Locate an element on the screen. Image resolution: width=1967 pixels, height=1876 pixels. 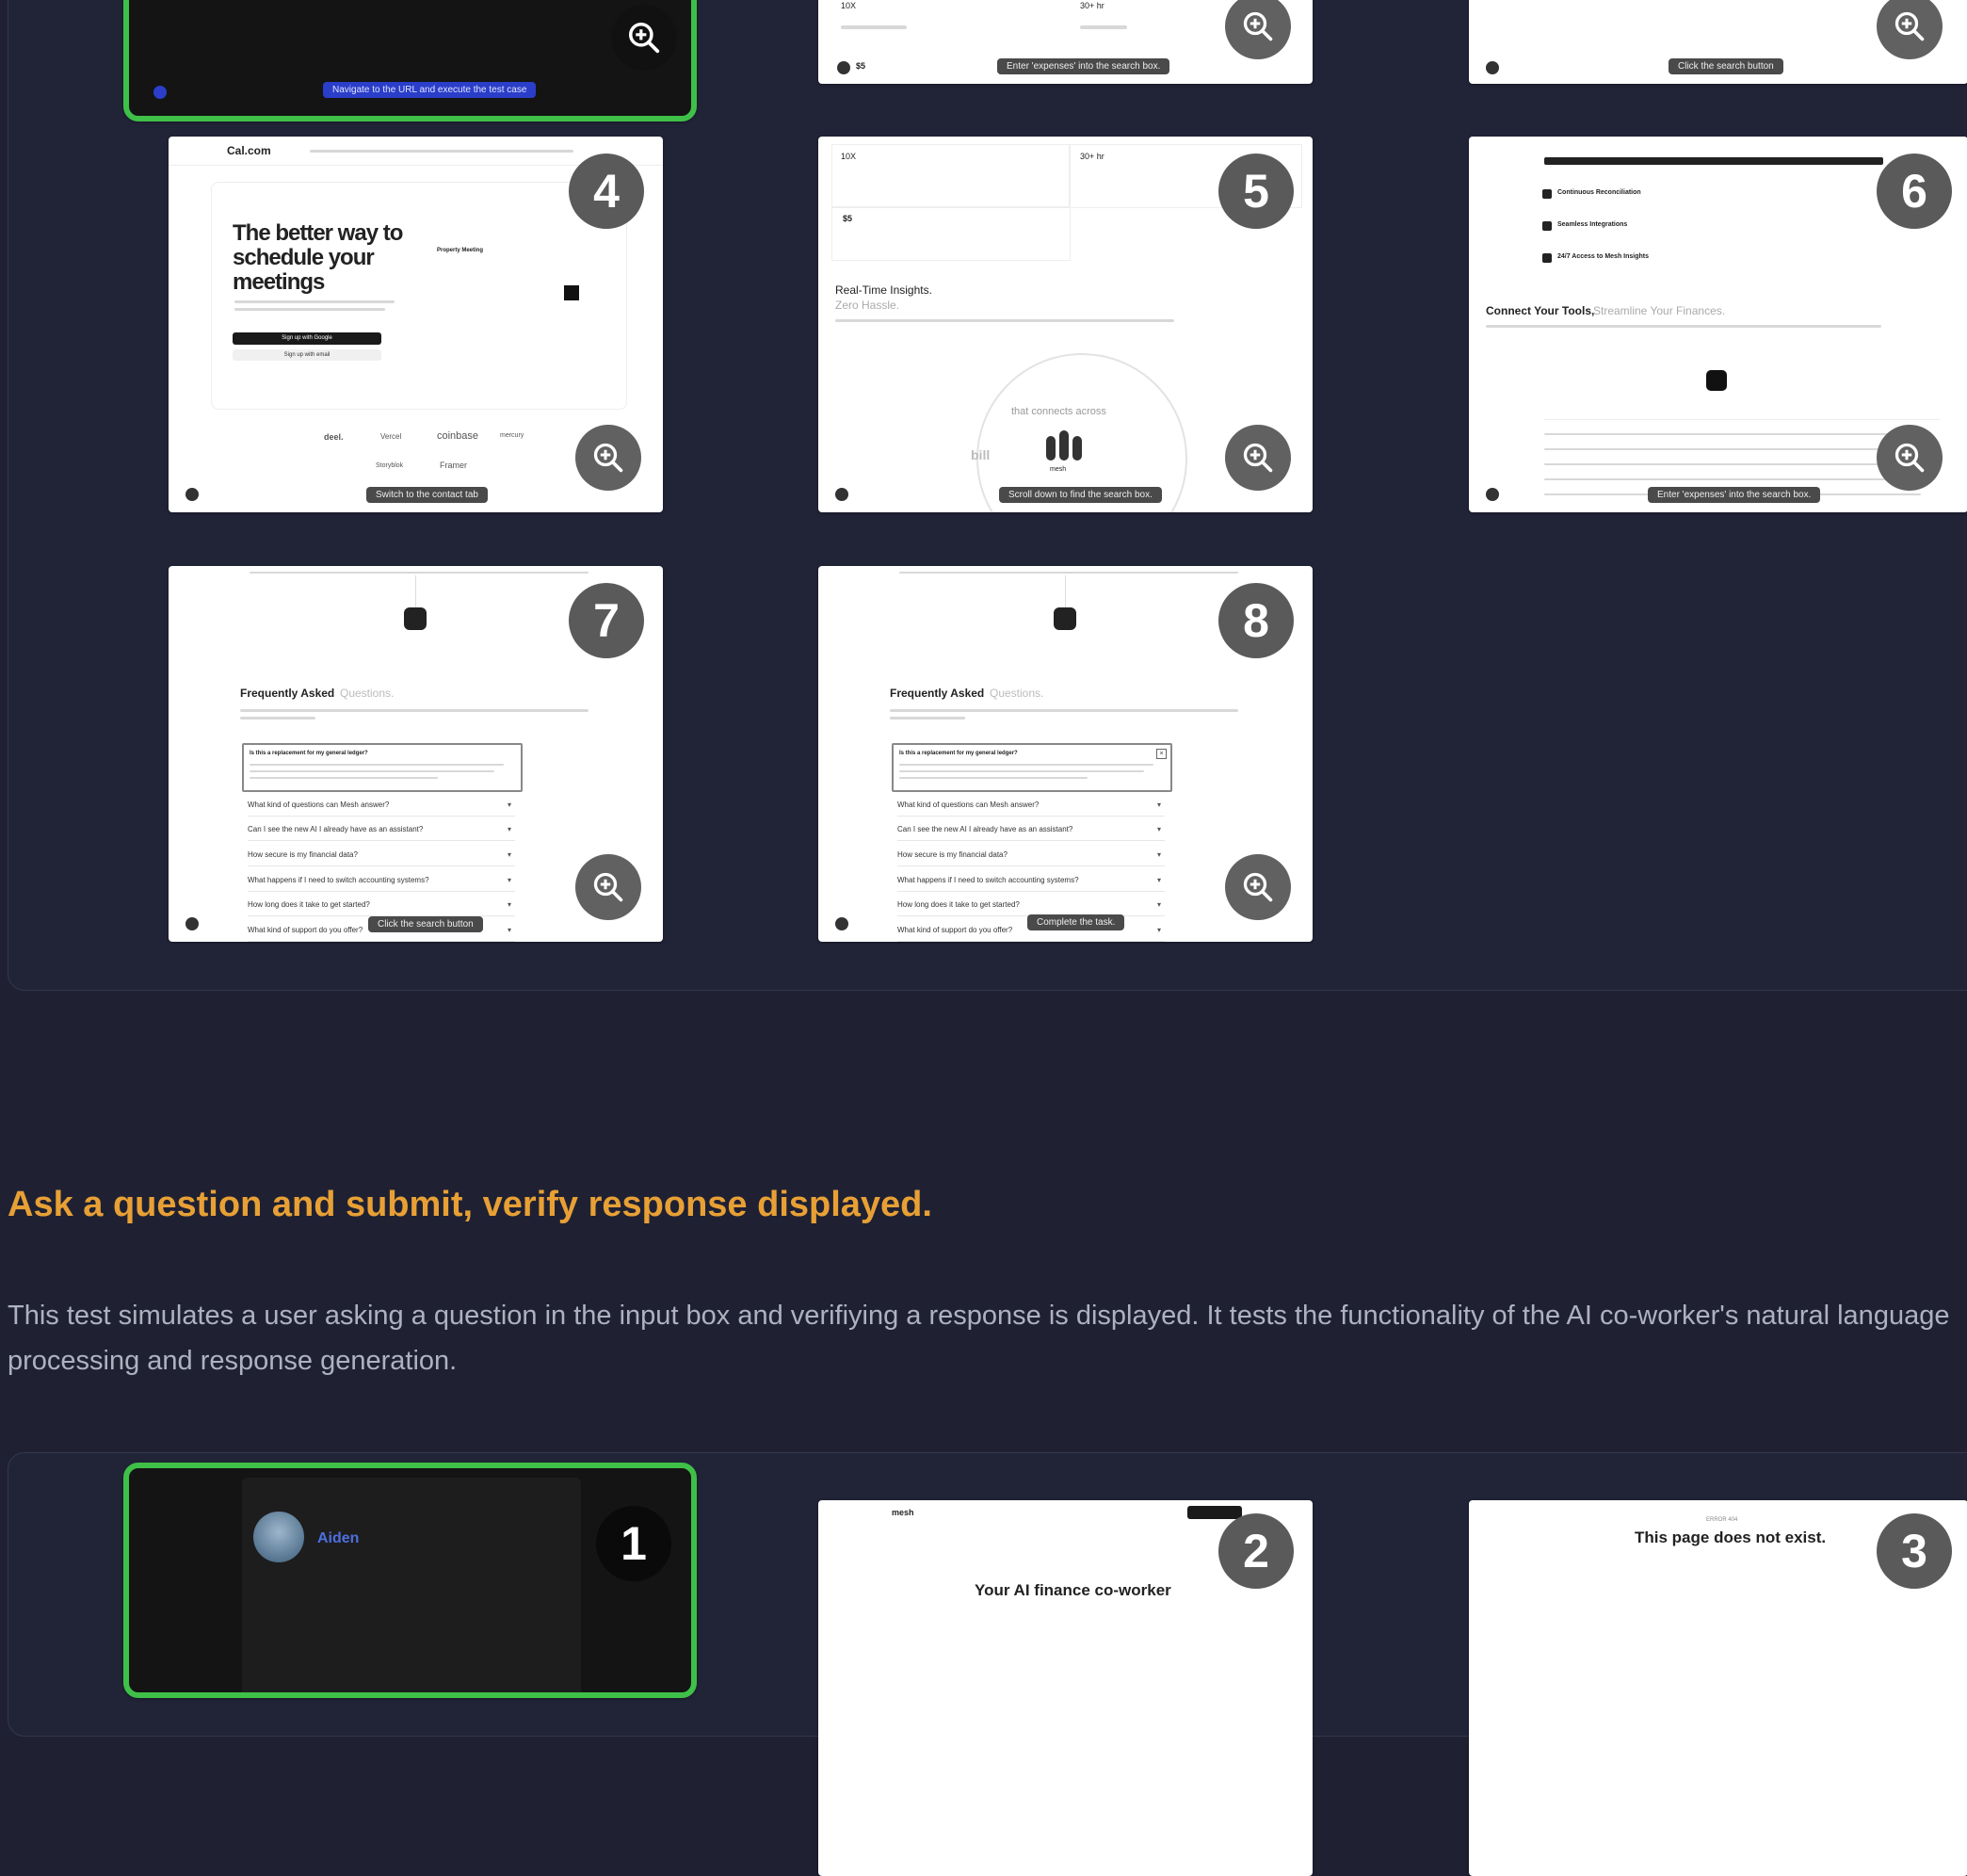
thumbnail-step-3: Click the search button is located at coordinates (1718, 42).